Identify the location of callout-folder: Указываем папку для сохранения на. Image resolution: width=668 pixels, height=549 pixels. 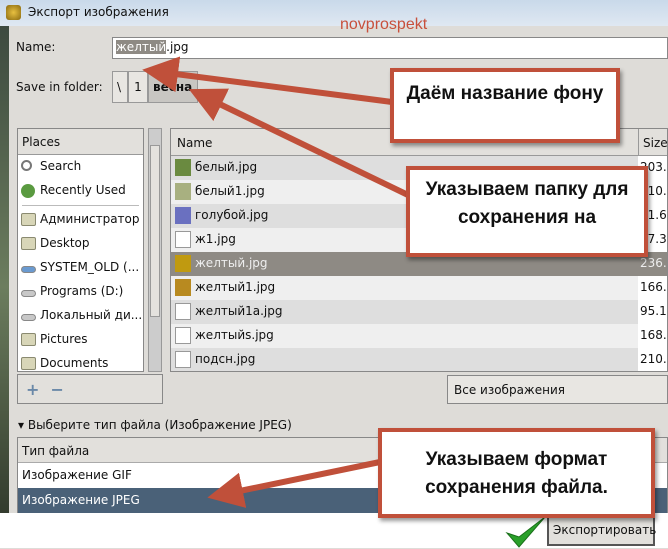
(527, 211).